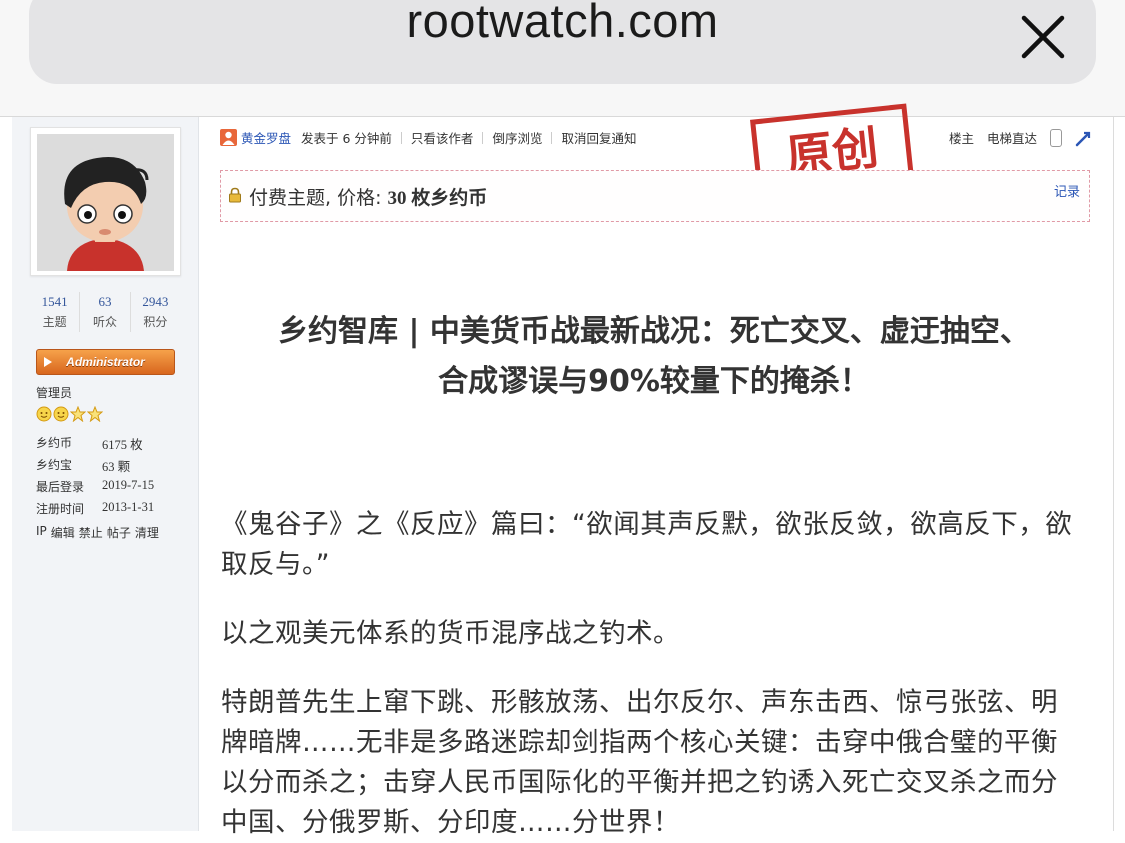 Image resolution: width=1125 pixels, height=843 pixels. Describe the element at coordinates (647, 544) in the screenshot. I see `article-paragraph: 《鬼谷子》之《反应》篇曰：“欲闻其声反默，欲张反敛，欲高反下，欲 取反与。”` at that location.